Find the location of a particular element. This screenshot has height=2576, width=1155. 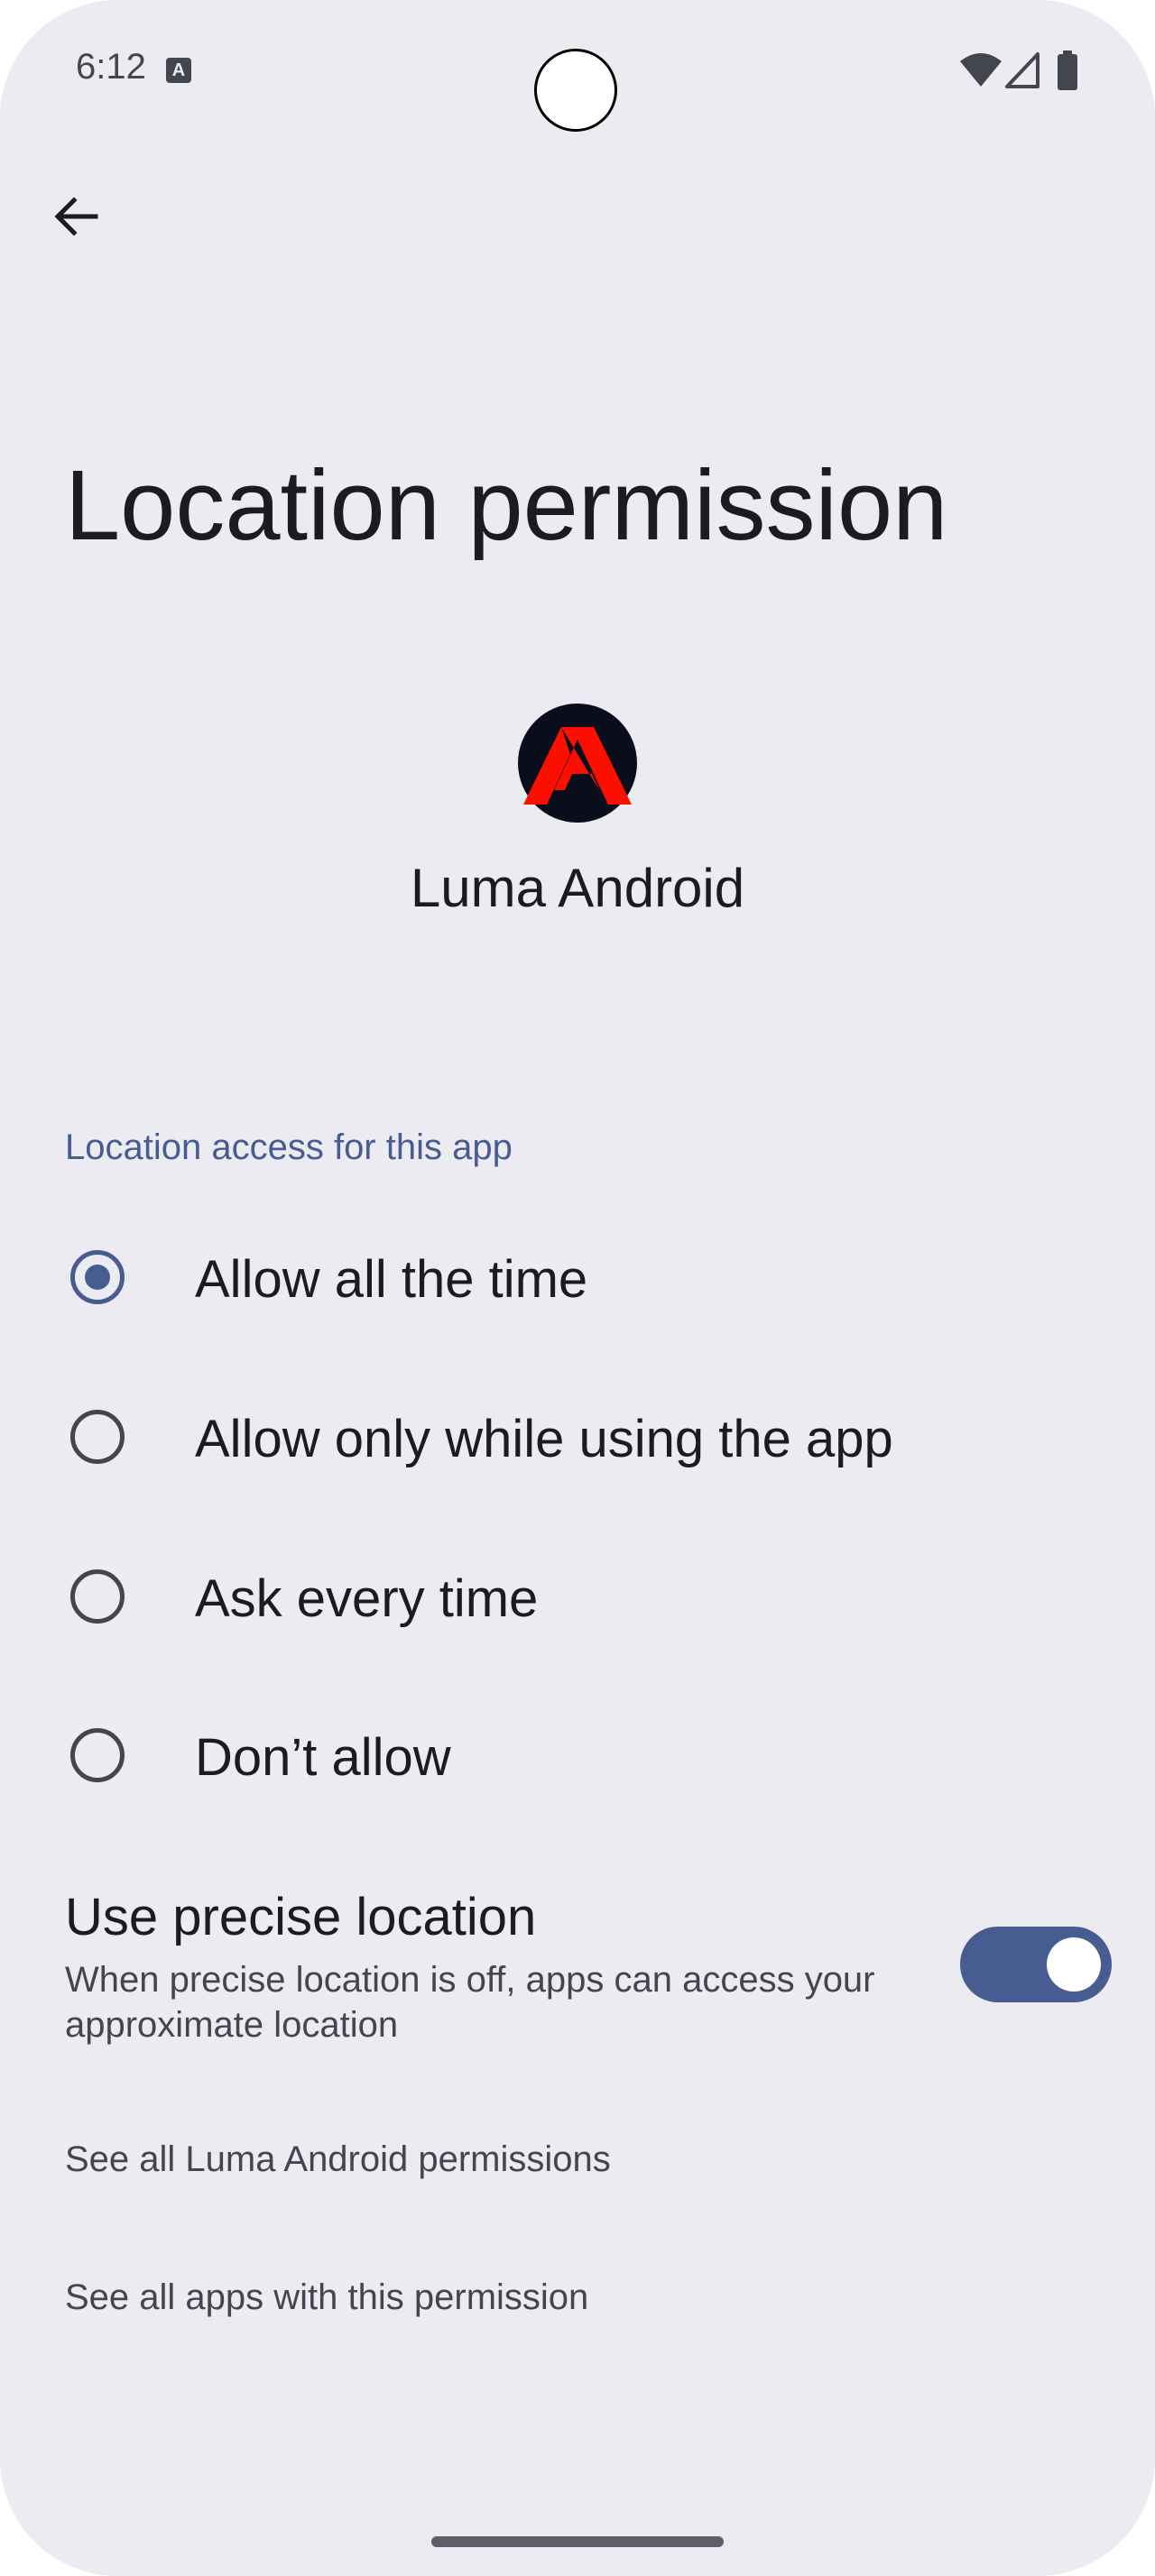

page-title: Location permission is located at coordinates (506, 506).